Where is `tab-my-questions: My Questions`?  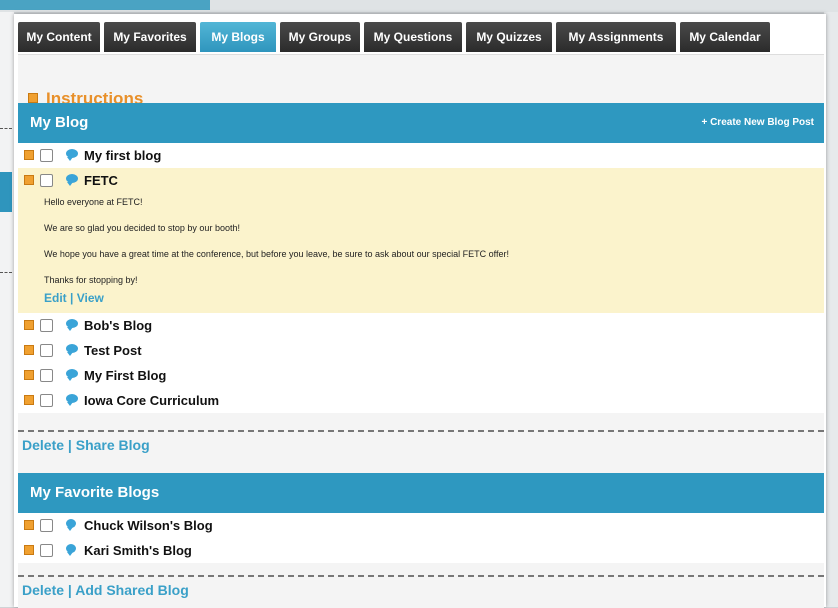
tab-my-questions: My Questions is located at coordinates (413, 37).